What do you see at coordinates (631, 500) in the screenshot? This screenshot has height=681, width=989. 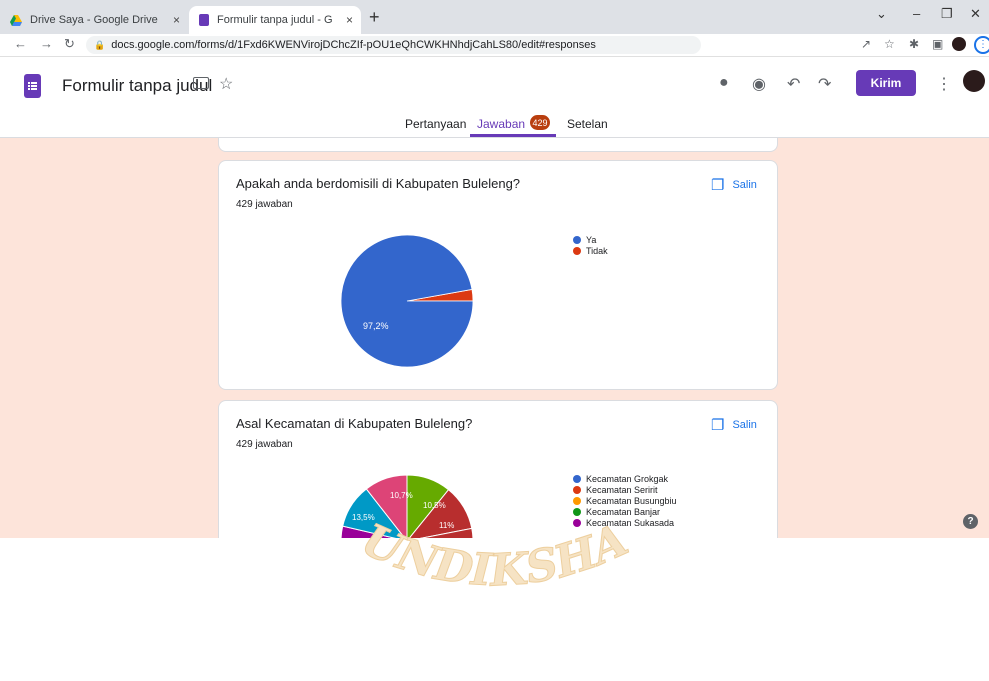 I see `legend-label: Kecamatan Busungbiu` at bounding box center [631, 500].